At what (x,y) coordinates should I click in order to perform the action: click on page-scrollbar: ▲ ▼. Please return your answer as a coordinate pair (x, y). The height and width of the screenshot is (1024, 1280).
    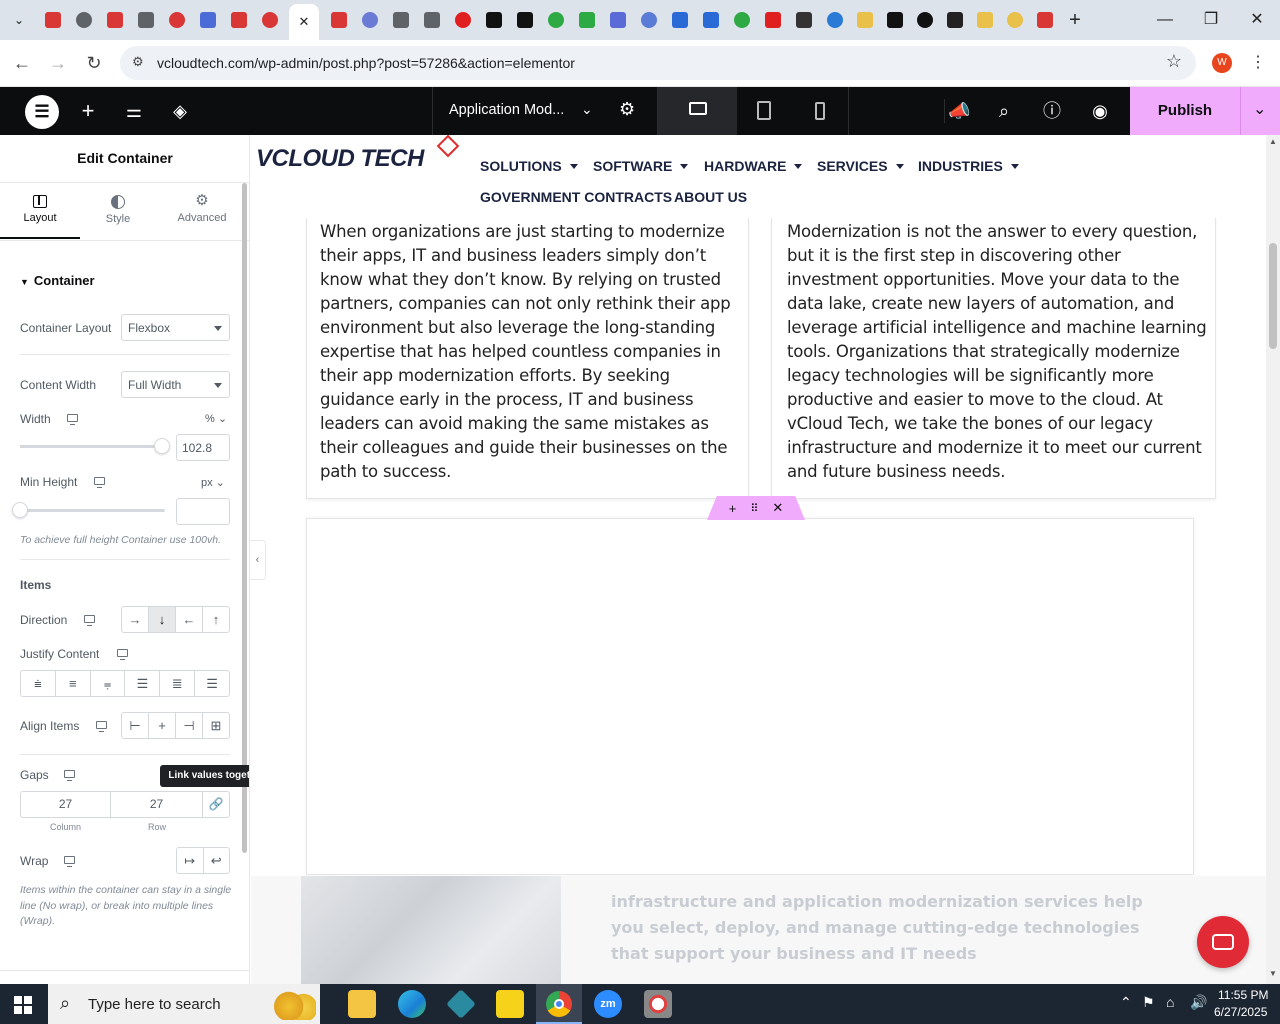
    Looking at the image, I should click on (1273, 559).